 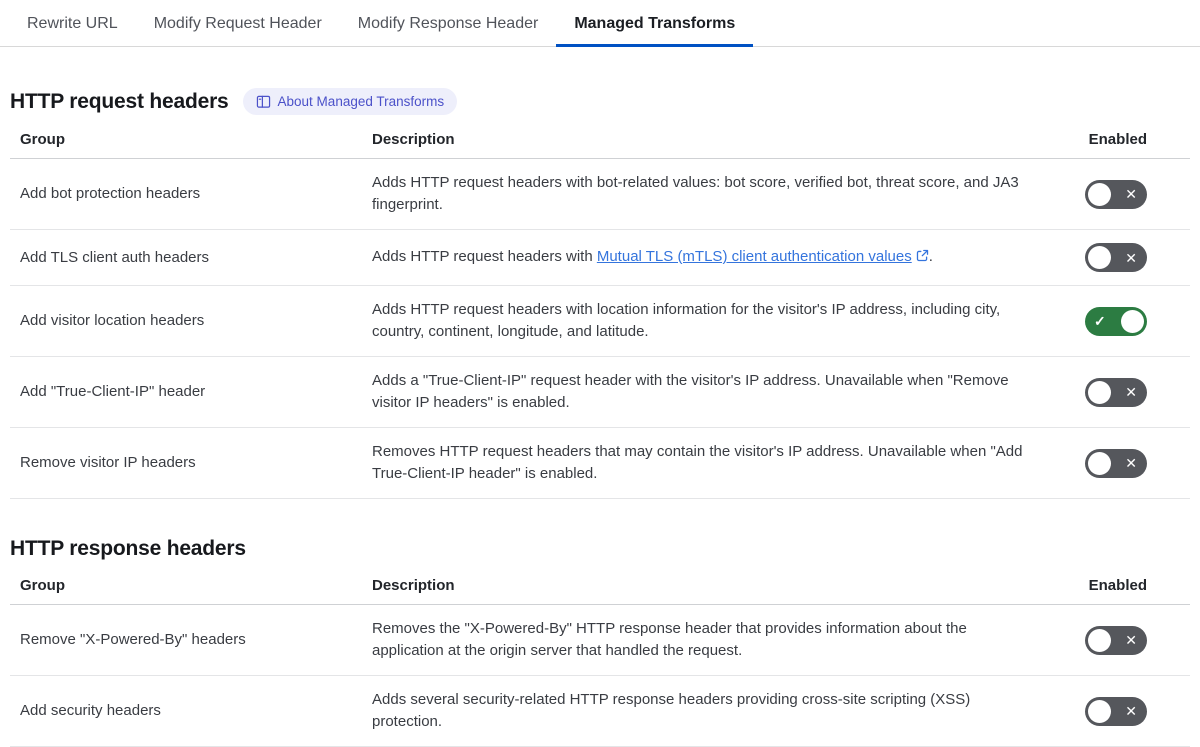 What do you see at coordinates (922, 258) in the screenshot?
I see `external-link-icon` at bounding box center [922, 258].